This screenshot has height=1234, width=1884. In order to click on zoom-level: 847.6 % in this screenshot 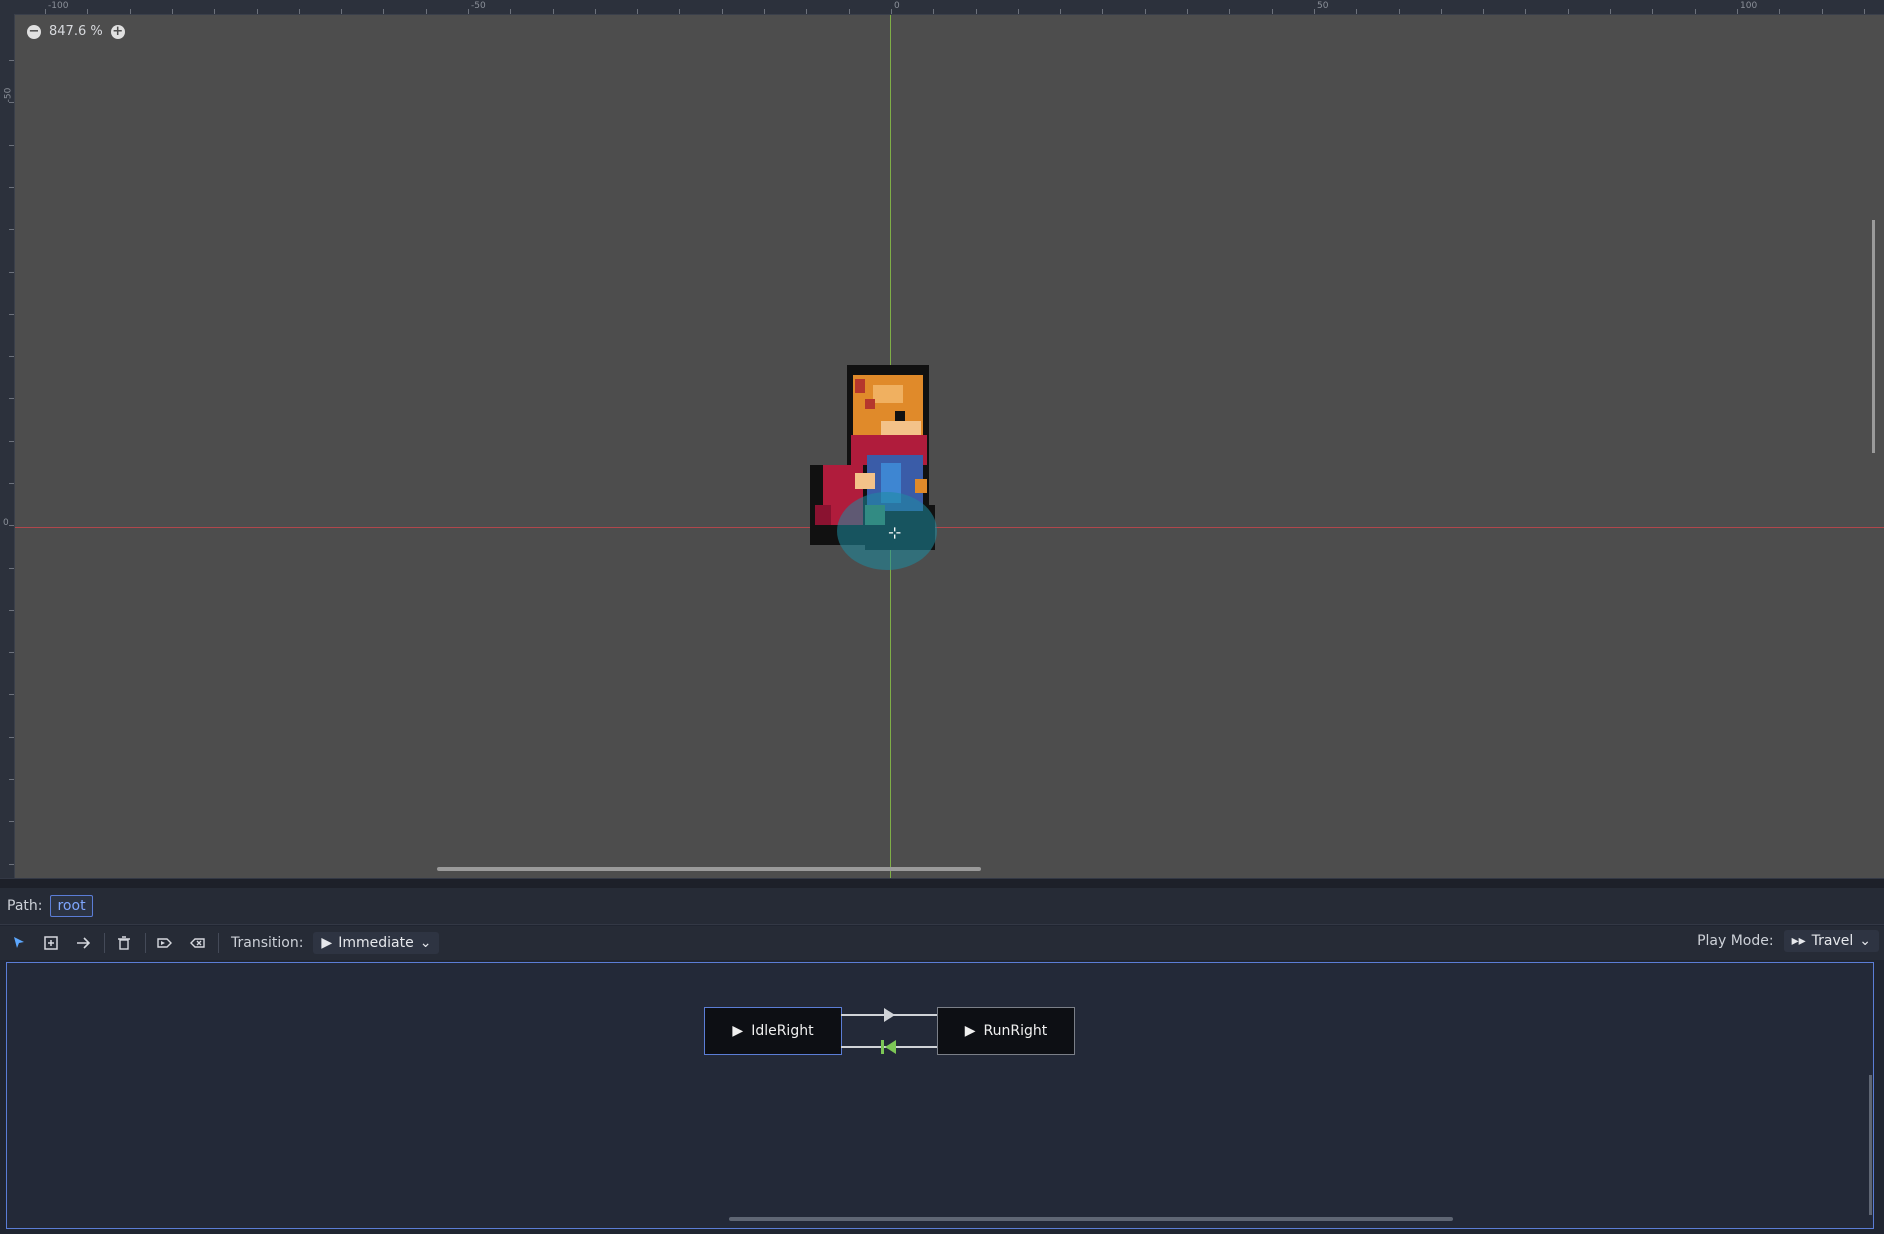, I will do `click(76, 31)`.